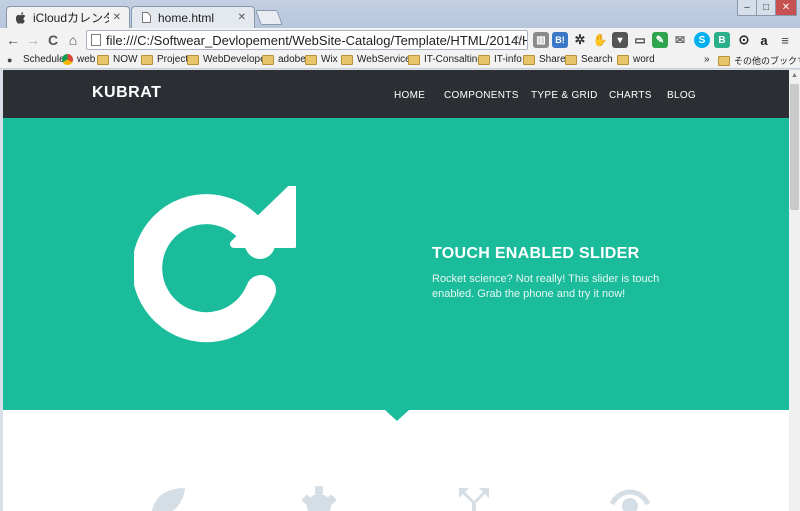  What do you see at coordinates (564, 95) in the screenshot?
I see `nav-type-grid: TYPE & GRID` at bounding box center [564, 95].